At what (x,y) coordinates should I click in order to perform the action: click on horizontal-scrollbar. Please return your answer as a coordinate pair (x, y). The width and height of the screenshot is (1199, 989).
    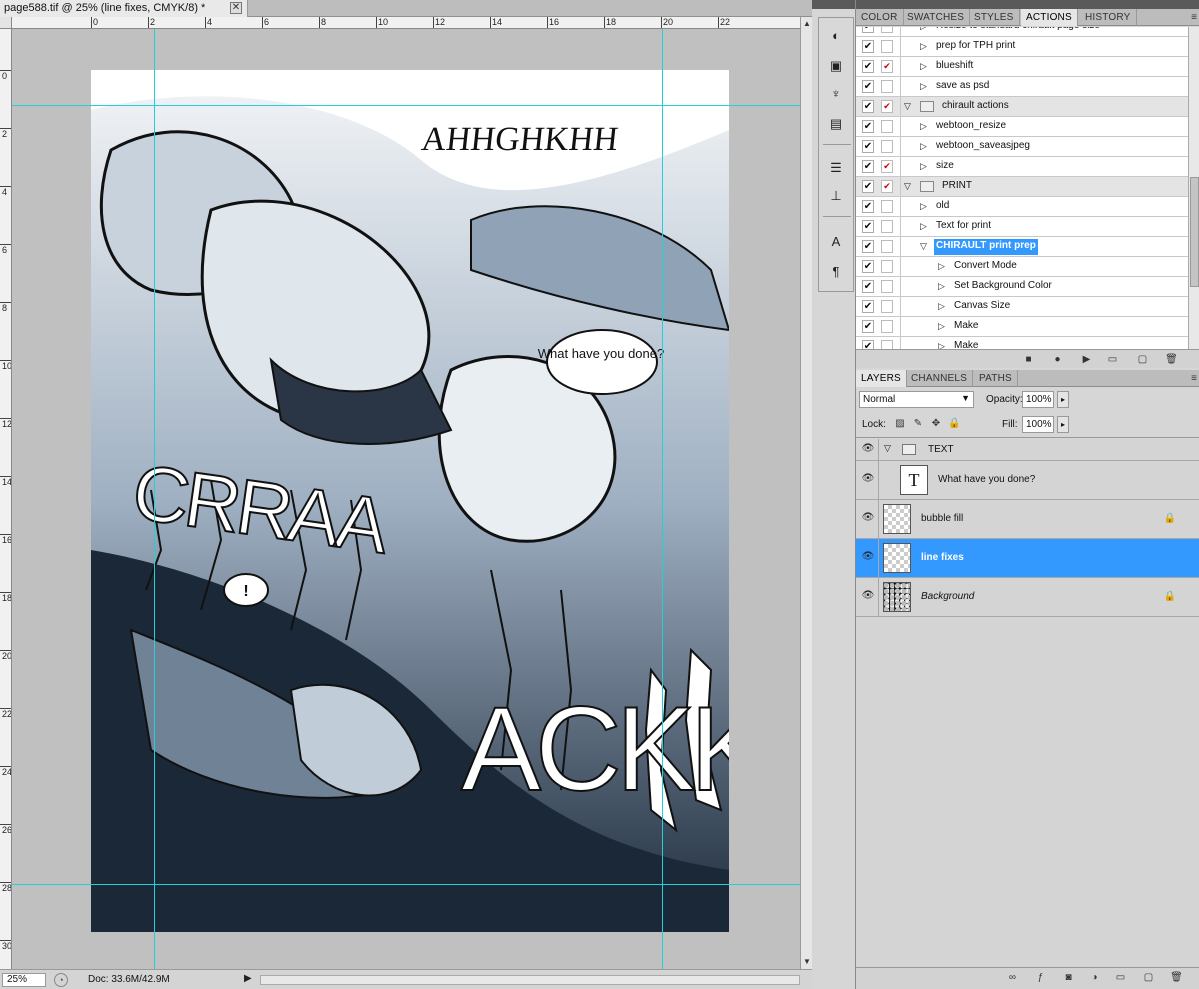
    Looking at the image, I should click on (530, 980).